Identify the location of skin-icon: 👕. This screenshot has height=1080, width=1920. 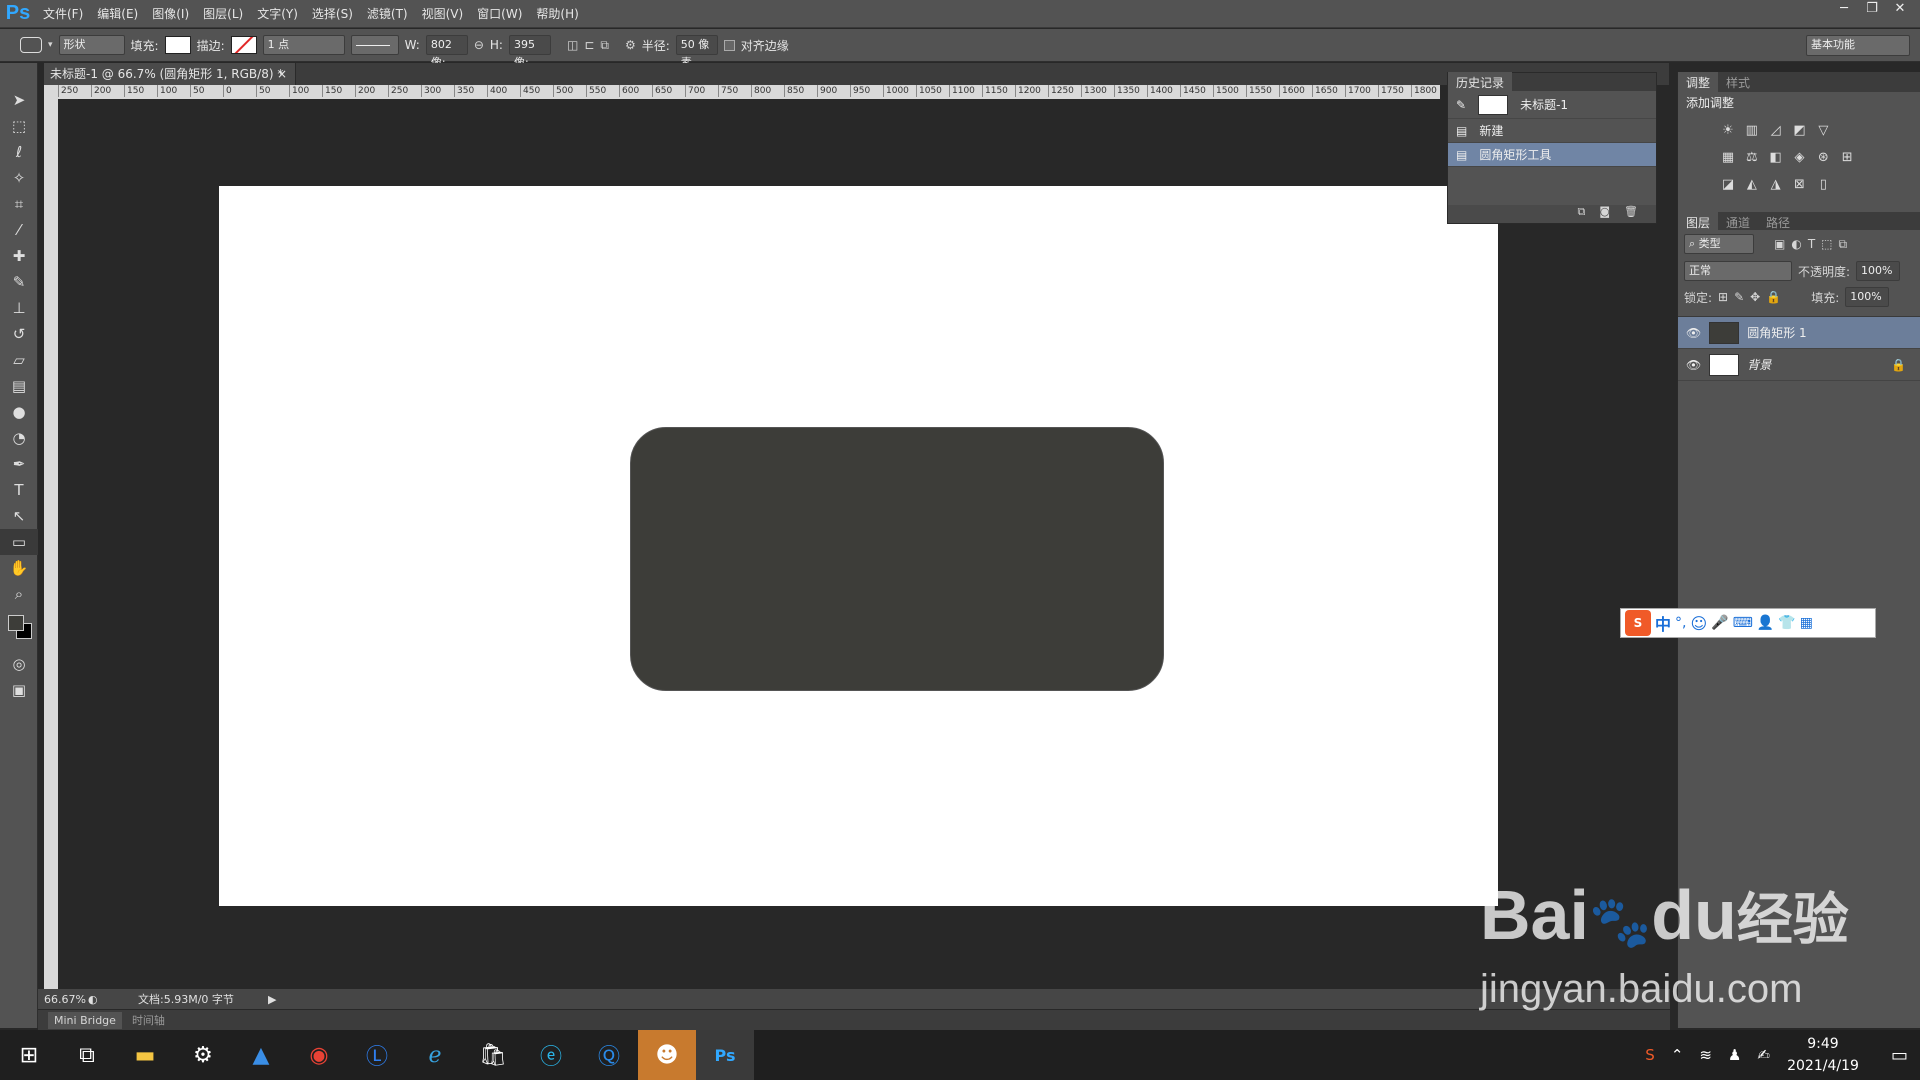
(1786, 623).